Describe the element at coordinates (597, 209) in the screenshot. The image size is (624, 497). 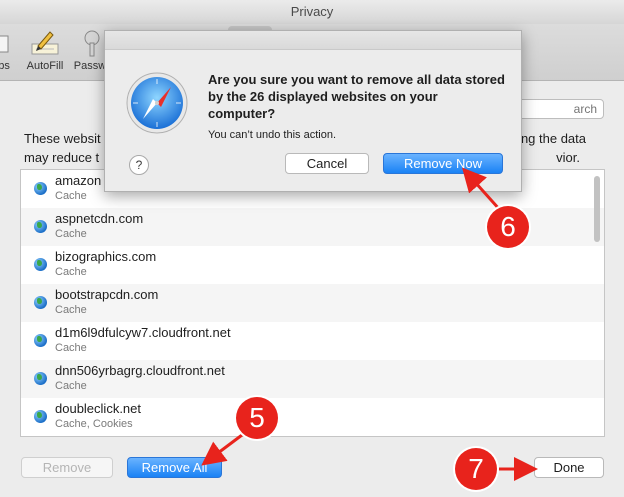
I see `list-scrollbar-thumb` at that location.